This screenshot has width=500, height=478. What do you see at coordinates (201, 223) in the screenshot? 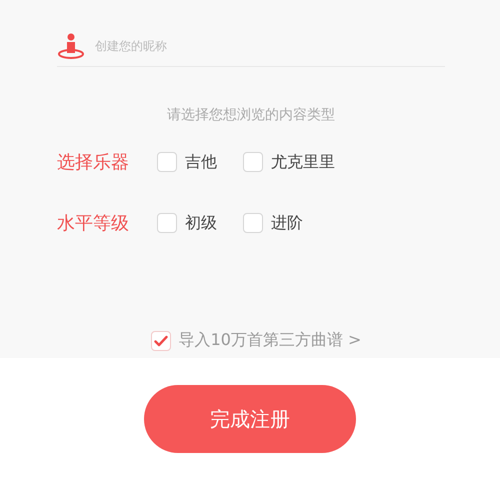
I see `option-label: 初级` at bounding box center [201, 223].